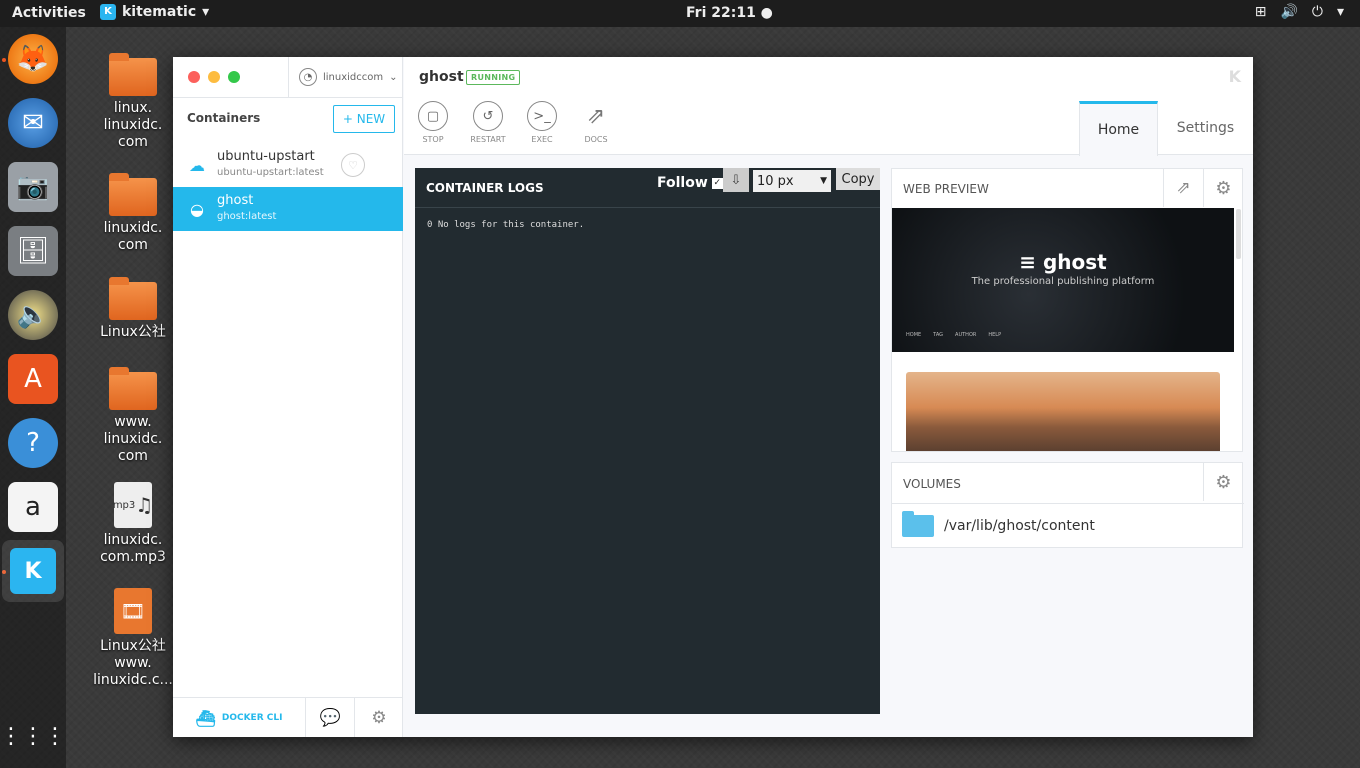 This screenshot has height=768, width=1360. What do you see at coordinates (1019, 526) in the screenshot?
I see `volume-path: /var/lib/ghost/content` at bounding box center [1019, 526].